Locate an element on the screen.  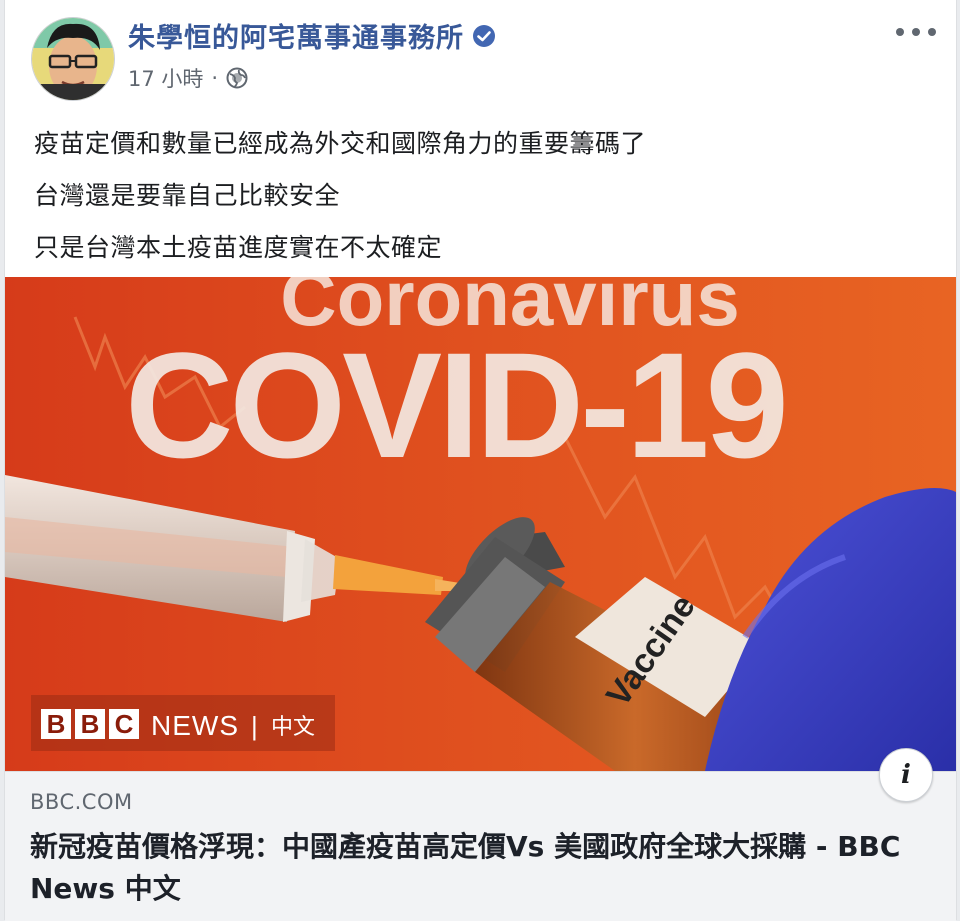
page-avatar is located at coordinates (73, 59).